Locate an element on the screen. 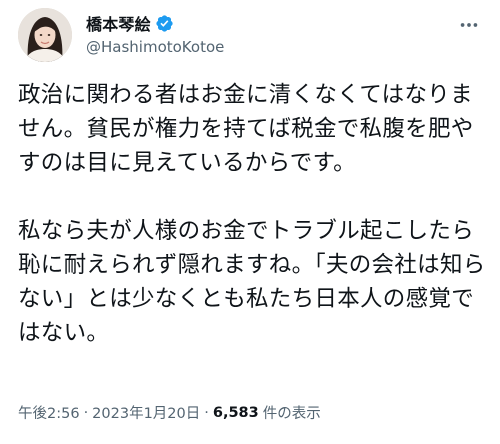  more-horizontal-icon is located at coordinates (469, 25).